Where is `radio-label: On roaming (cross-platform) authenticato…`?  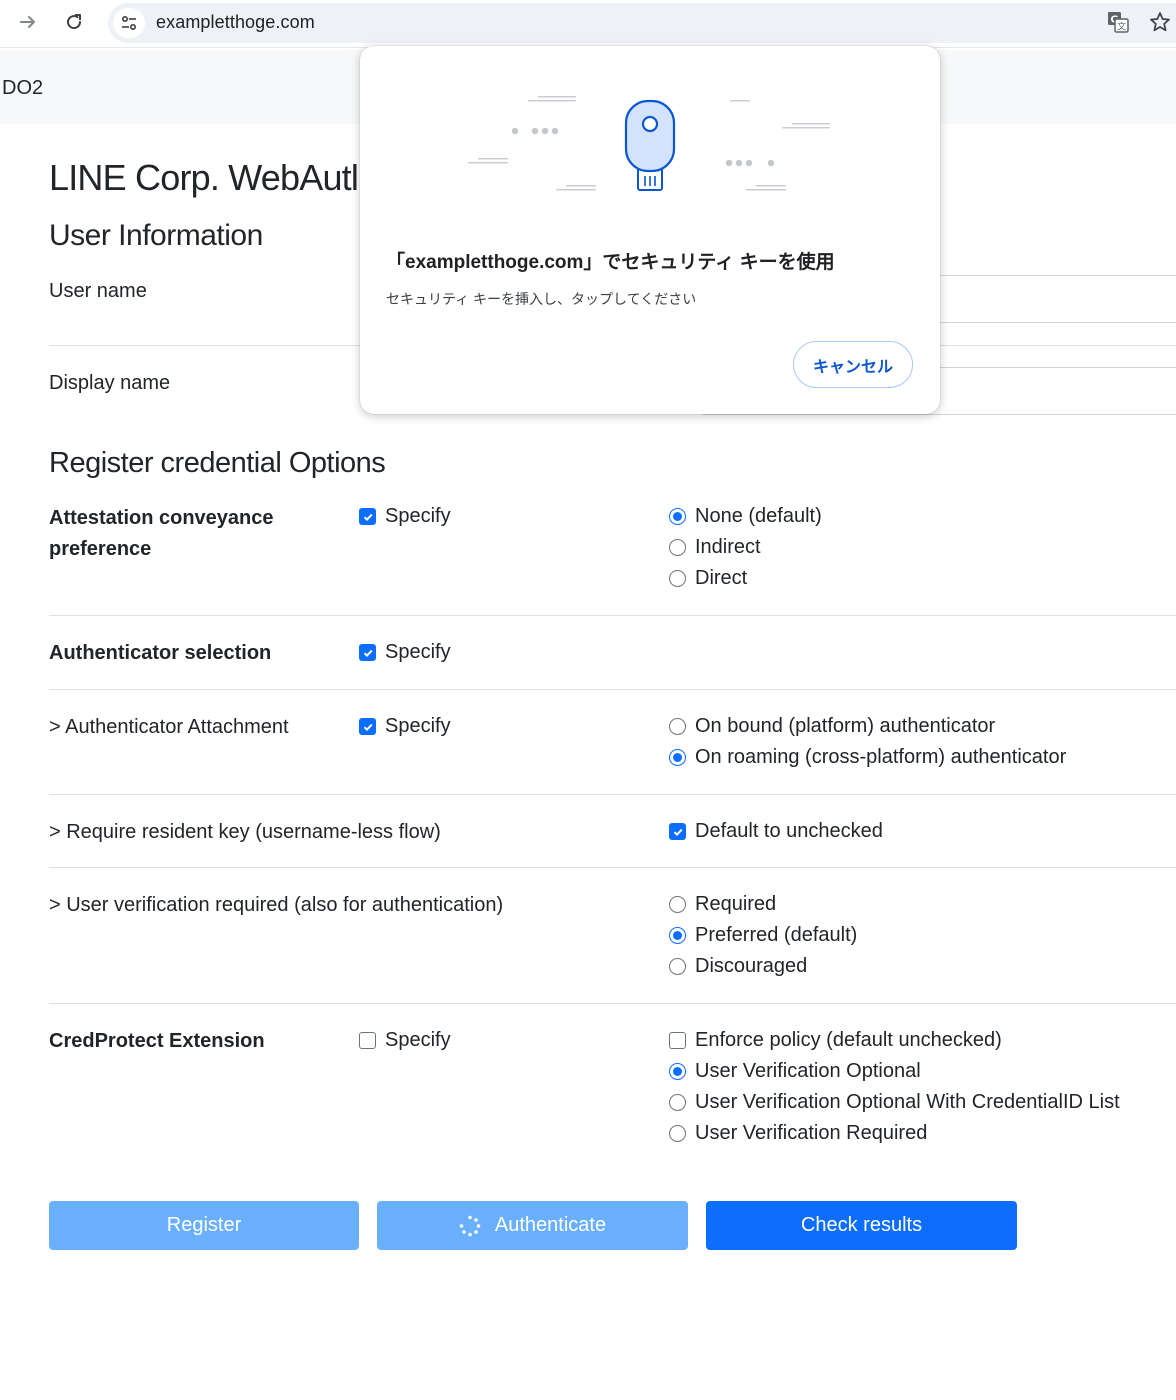 radio-label: On roaming (cross-platform) authenticato… is located at coordinates (881, 757).